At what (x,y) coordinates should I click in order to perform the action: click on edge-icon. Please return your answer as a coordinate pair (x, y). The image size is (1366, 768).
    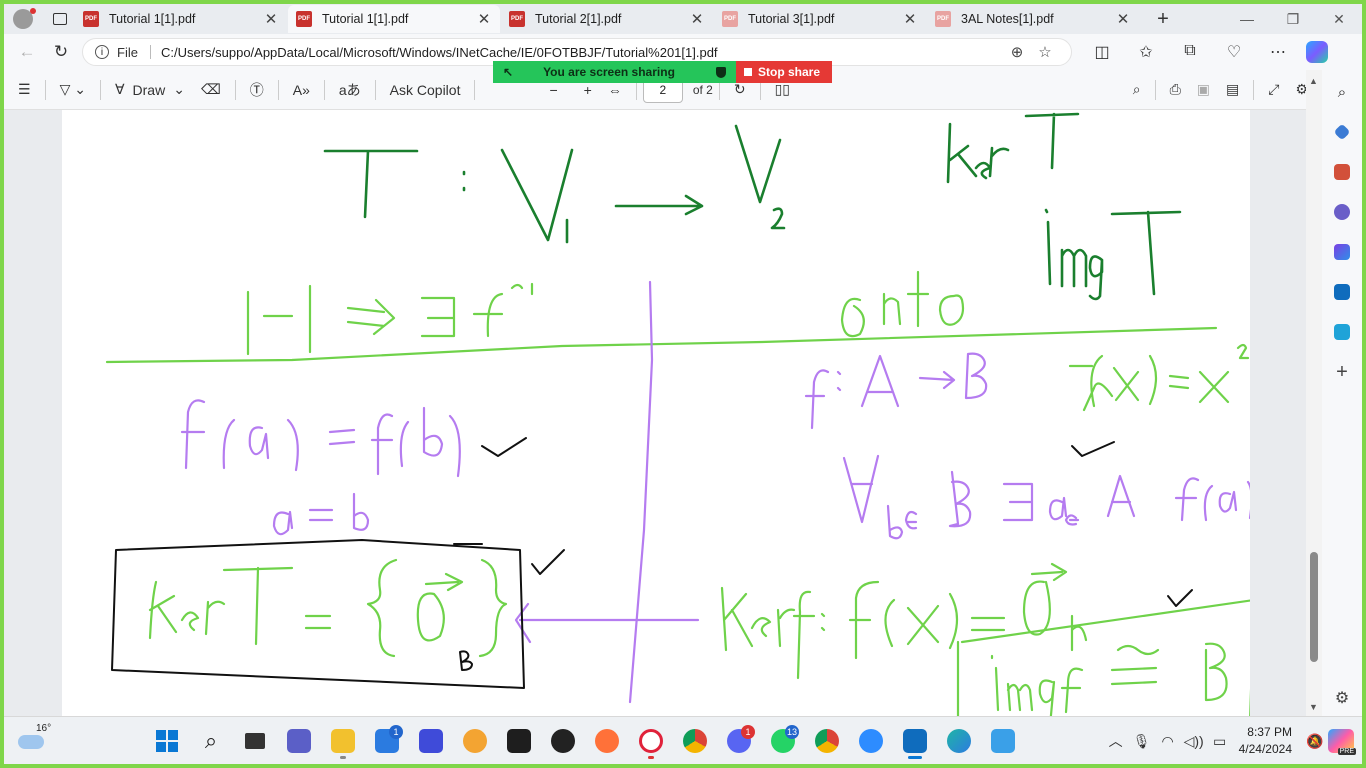
    Looking at the image, I should click on (959, 741).